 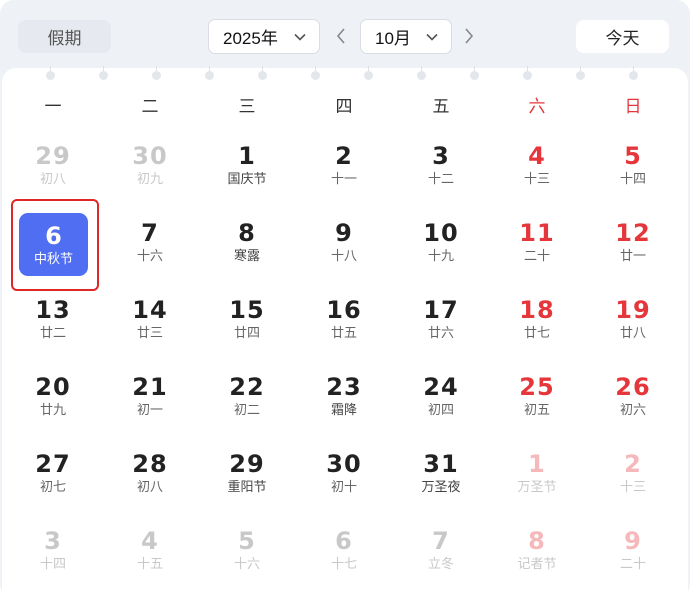 I want to click on day-cell: 3 十二, so click(x=441, y=179).